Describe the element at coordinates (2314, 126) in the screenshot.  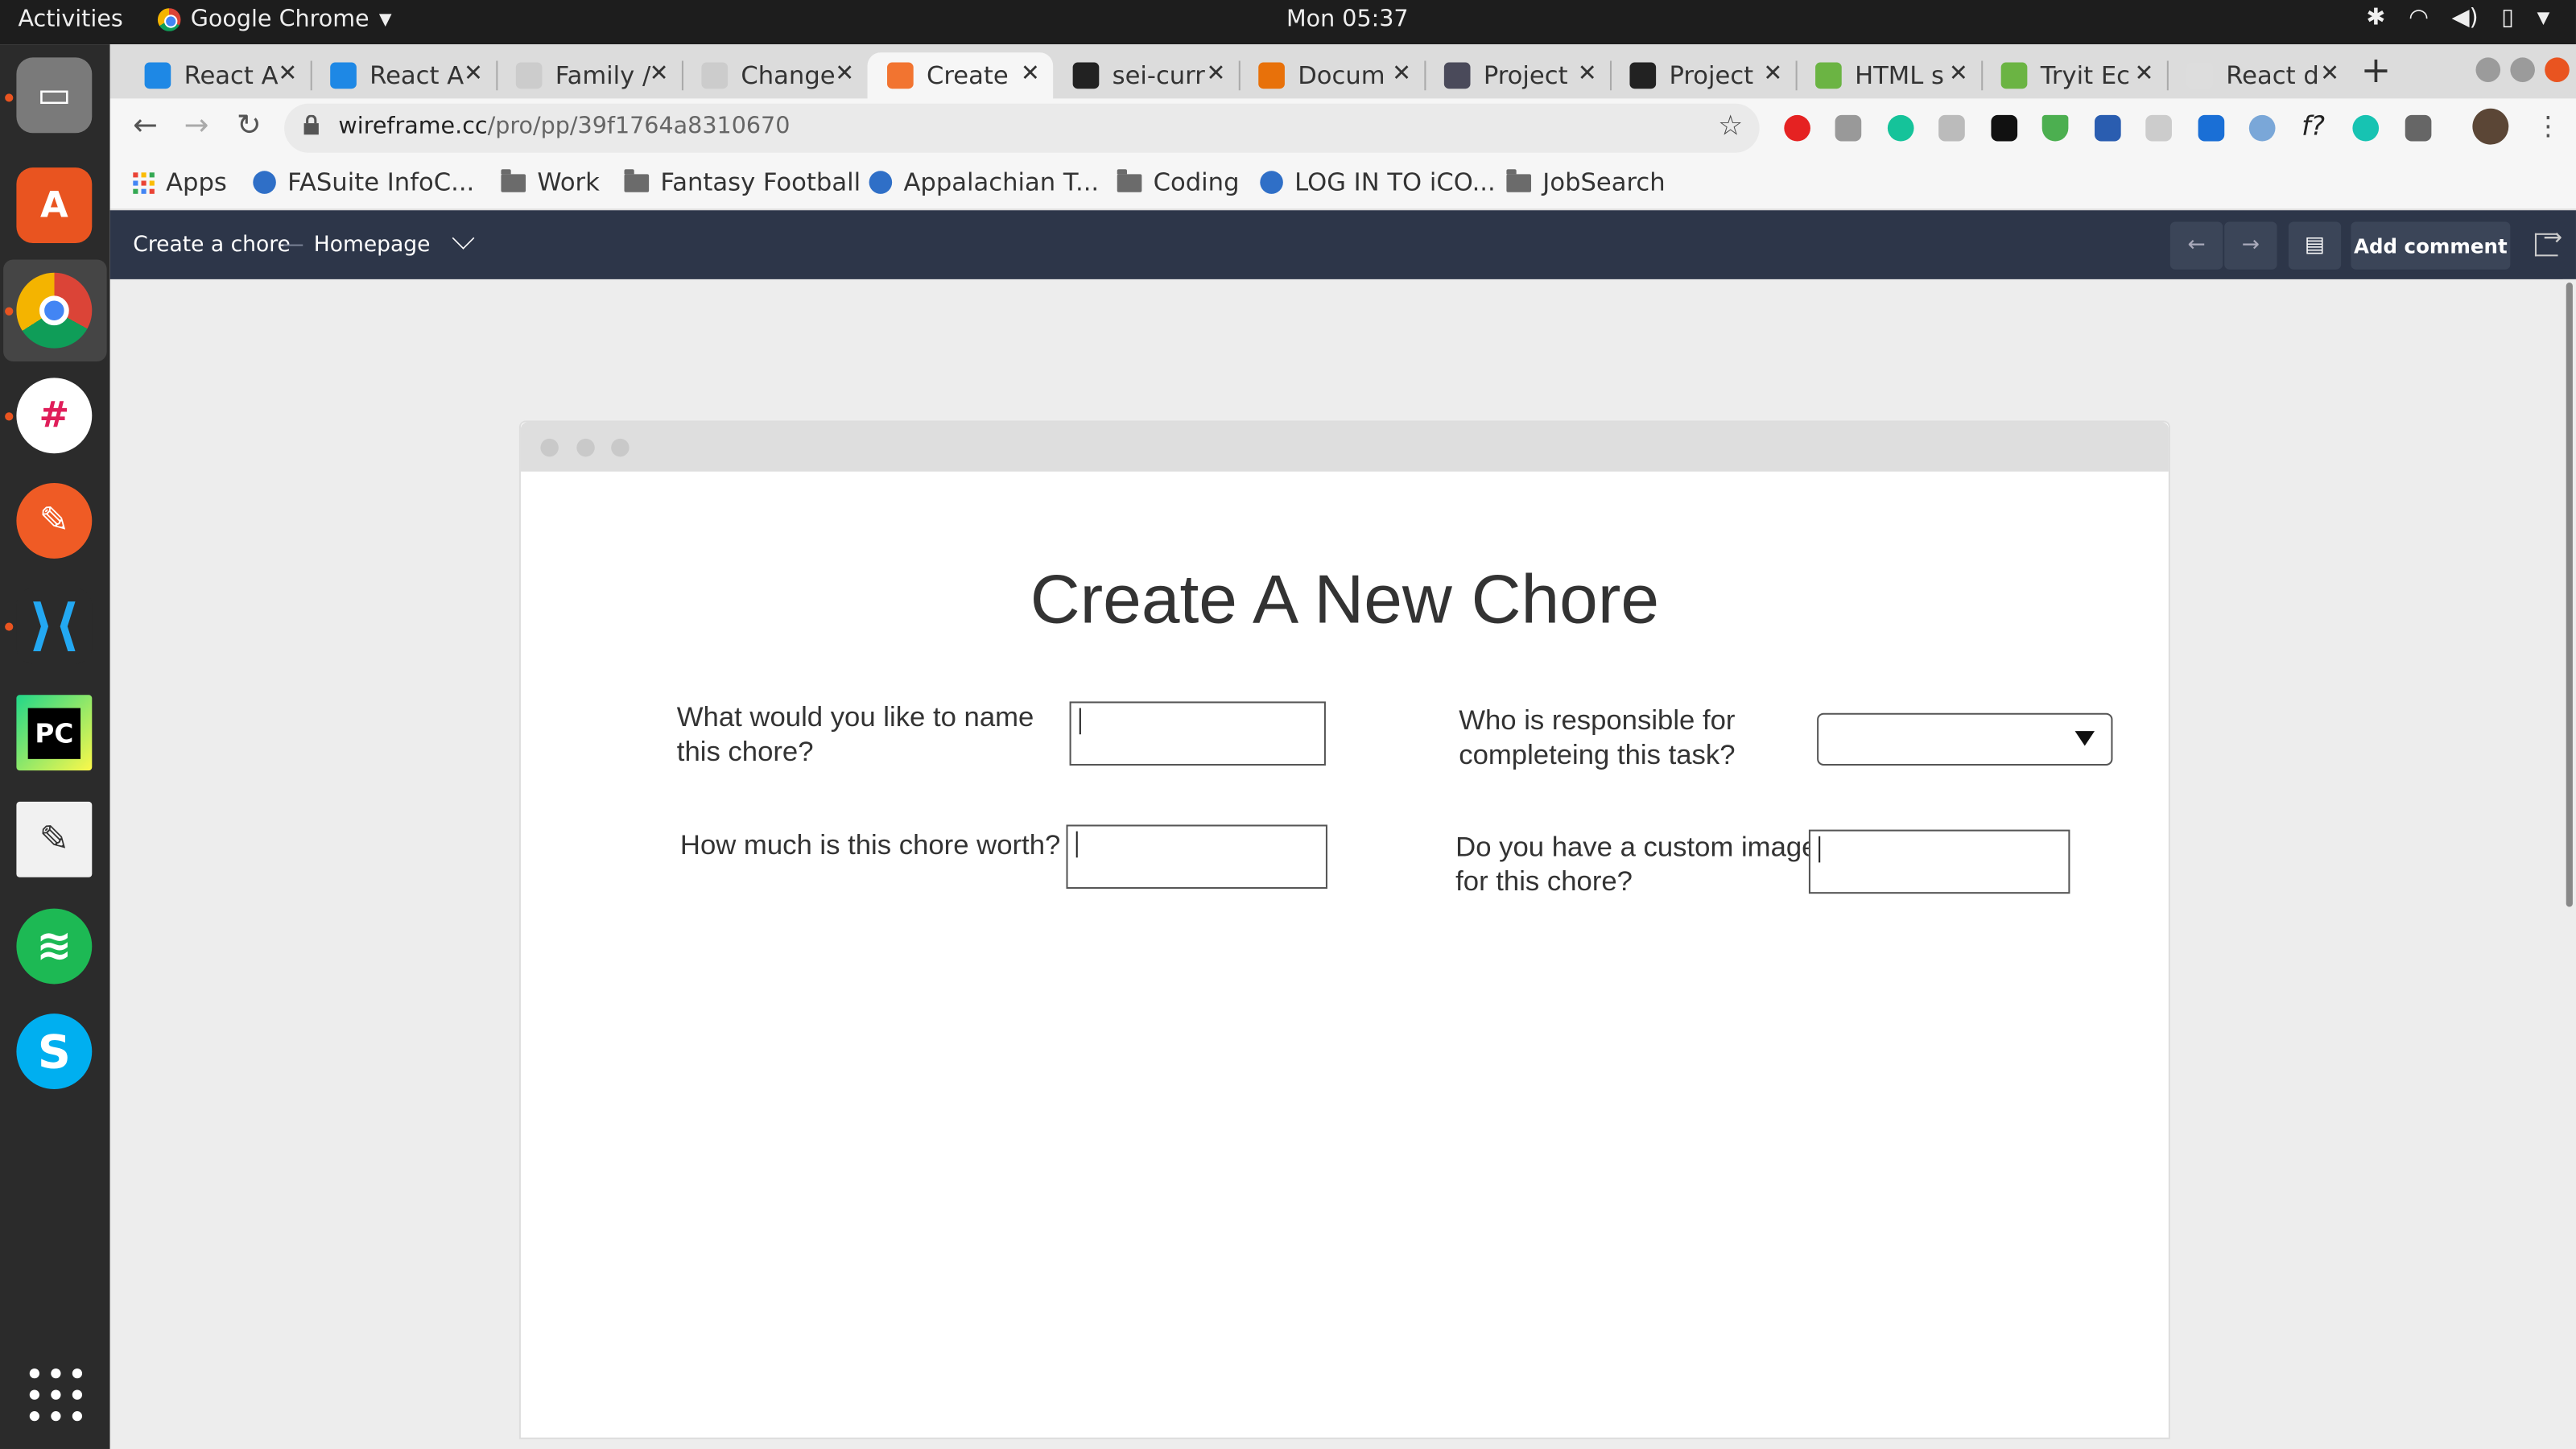
I see `function-extension-icon: f?` at that location.